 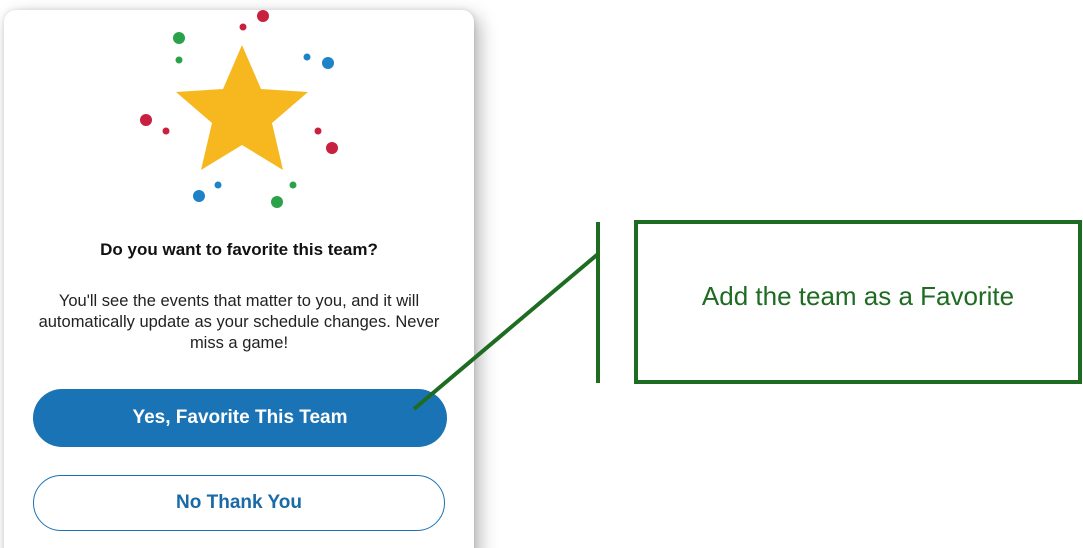 What do you see at coordinates (240, 418) in the screenshot?
I see `yes-favorite-team-button: Yes, Favorite This Team` at bounding box center [240, 418].